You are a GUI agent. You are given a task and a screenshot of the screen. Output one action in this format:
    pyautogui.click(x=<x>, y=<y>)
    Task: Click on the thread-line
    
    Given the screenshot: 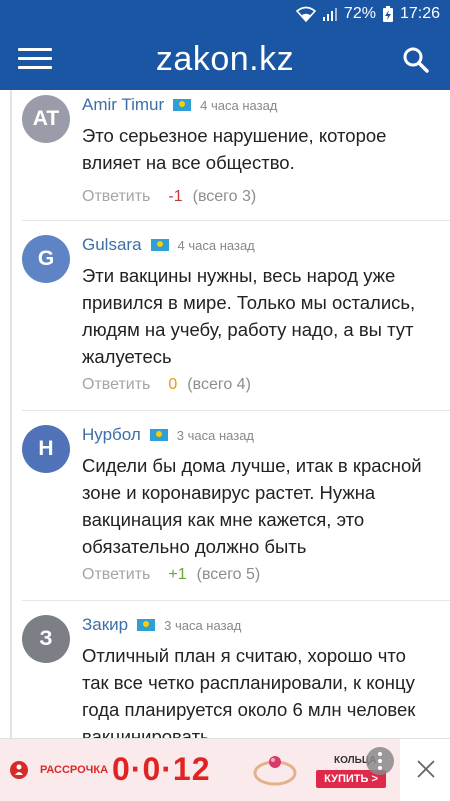 What is the action you would take?
    pyautogui.click(x=11, y=414)
    